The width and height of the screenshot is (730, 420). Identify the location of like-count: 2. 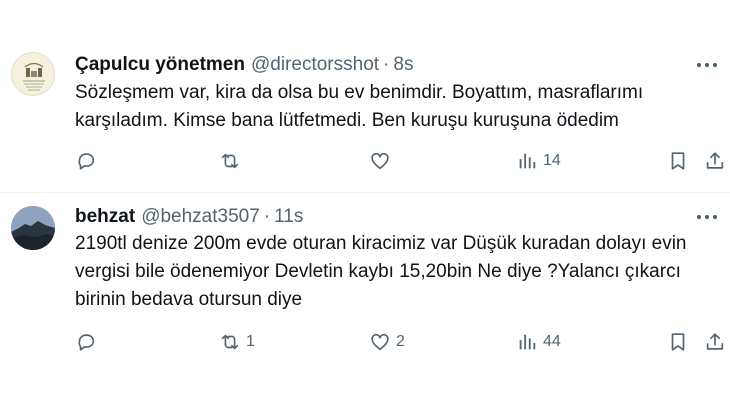
(400, 341).